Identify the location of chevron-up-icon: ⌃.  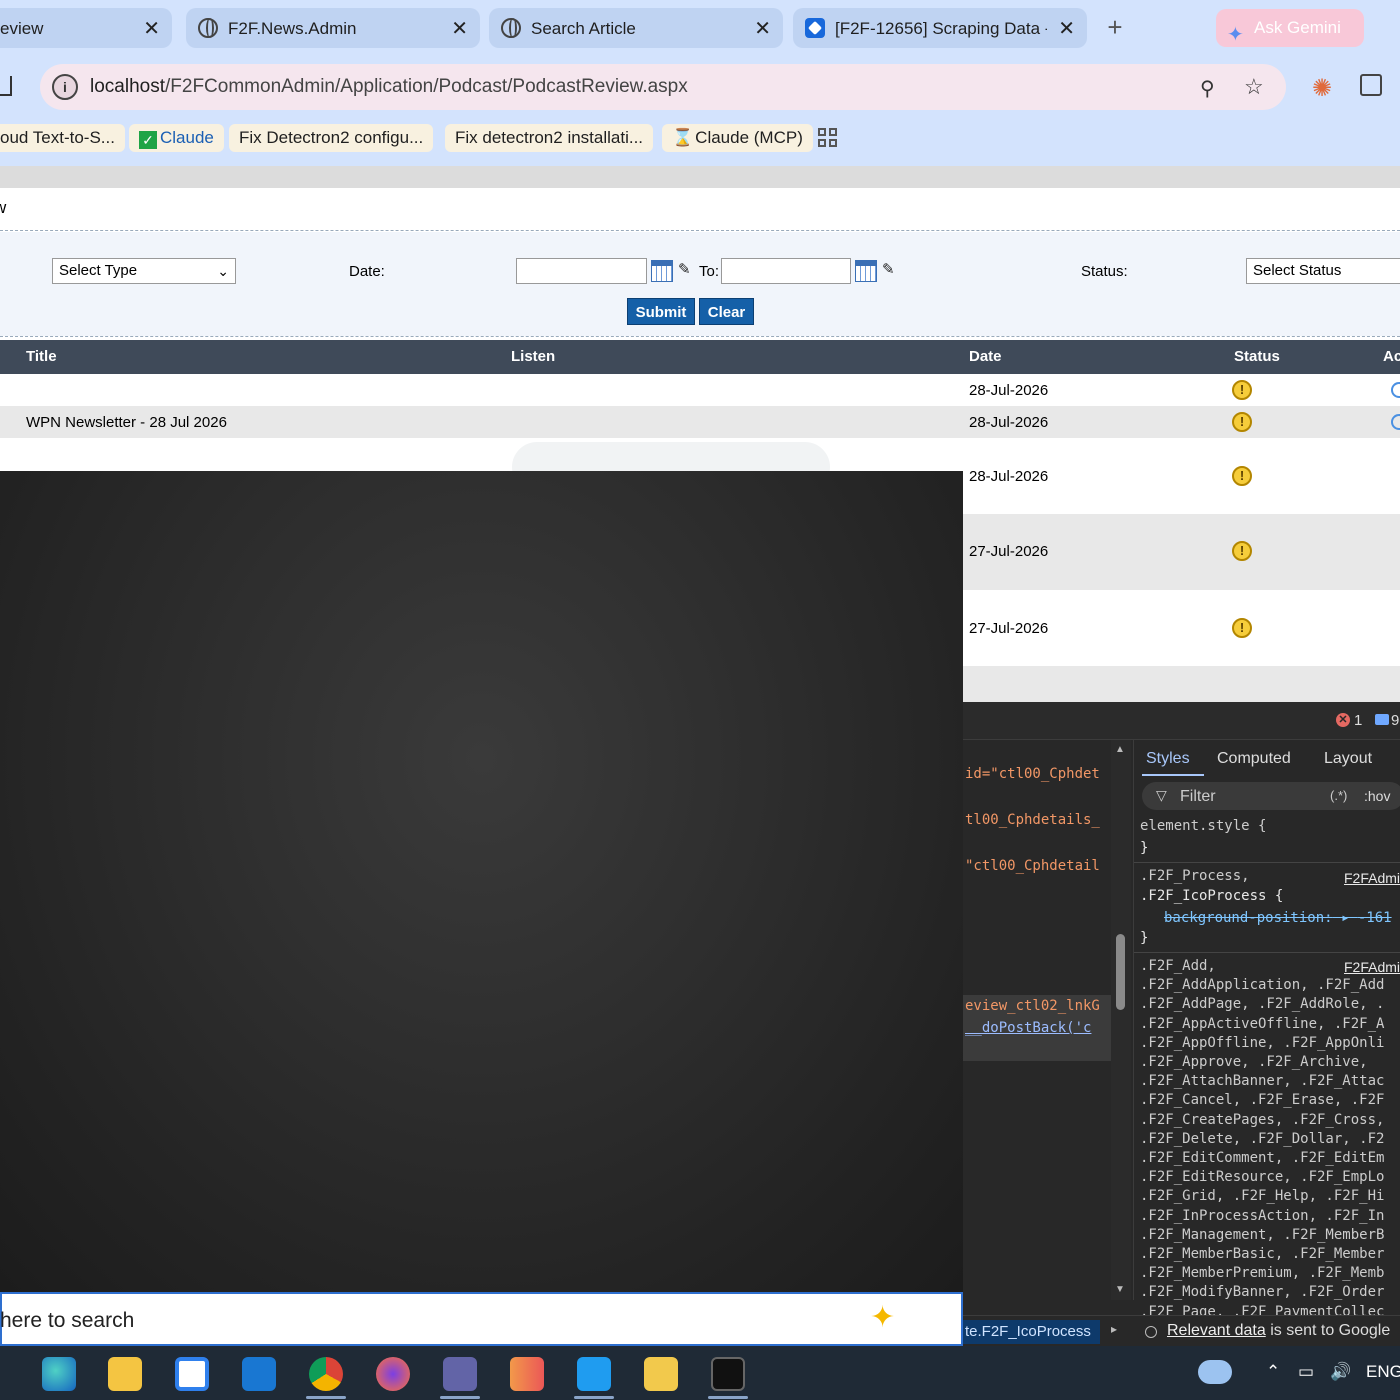
(1273, 1372).